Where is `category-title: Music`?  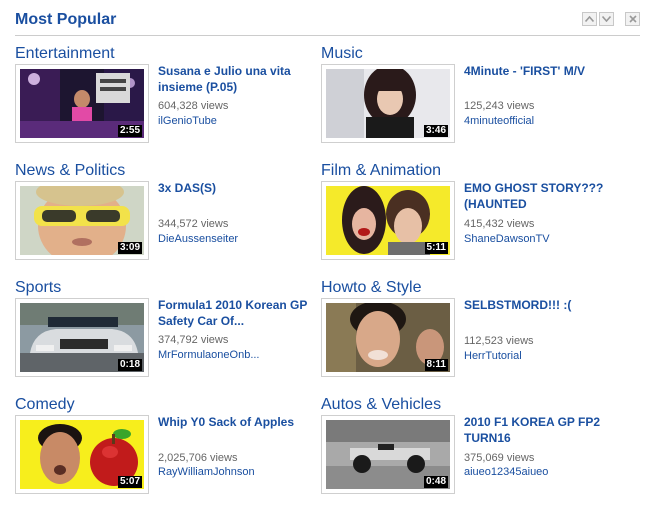 category-title: Music is located at coordinates (342, 54).